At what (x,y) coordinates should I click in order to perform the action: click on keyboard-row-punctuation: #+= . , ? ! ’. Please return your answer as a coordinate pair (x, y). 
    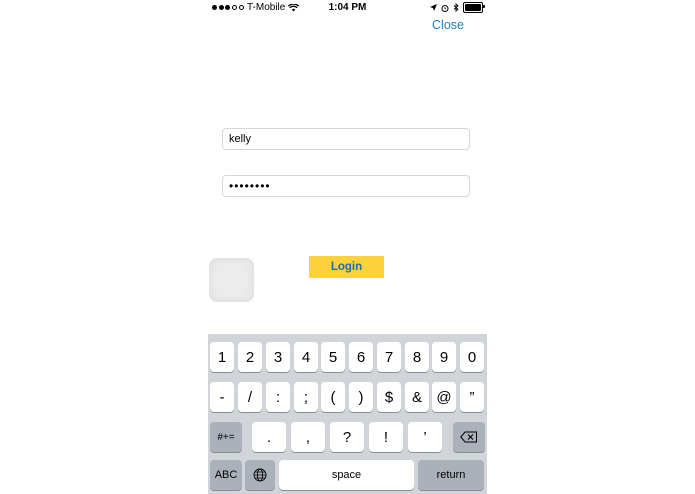
    Looking at the image, I should click on (347, 437).